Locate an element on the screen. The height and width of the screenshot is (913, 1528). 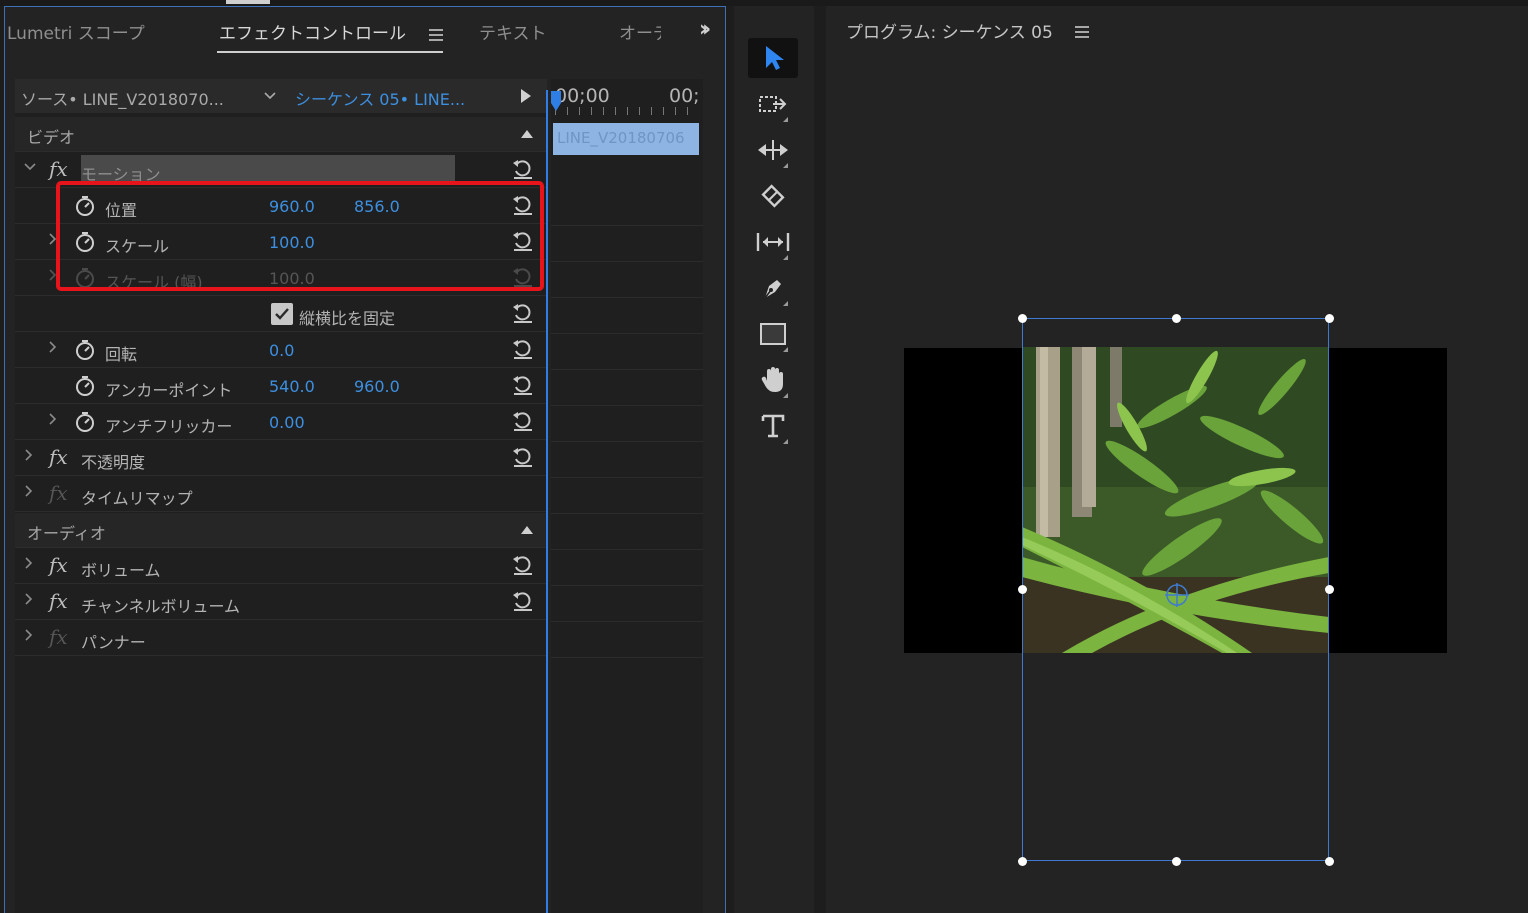
clip-name: LINE_V20180706 is located at coordinates (621, 138).